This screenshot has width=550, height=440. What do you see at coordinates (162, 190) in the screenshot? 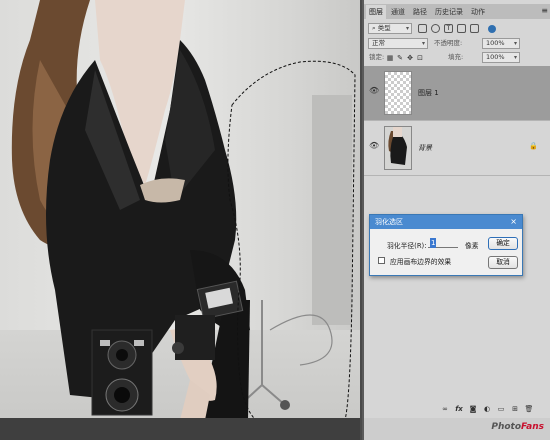
I see `lace-top` at bounding box center [162, 190].